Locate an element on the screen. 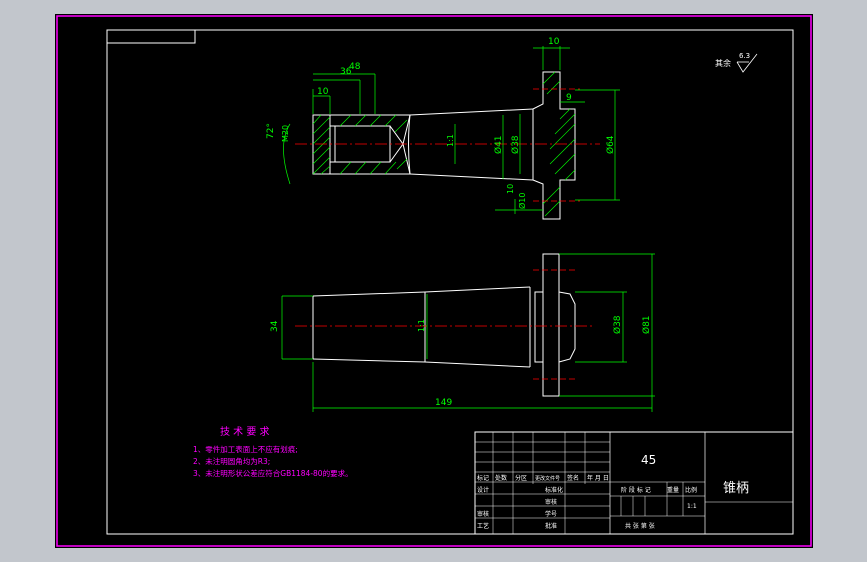 This screenshot has height=562, width=867. dim-d10-small: Ø10 is located at coordinates (522, 201).